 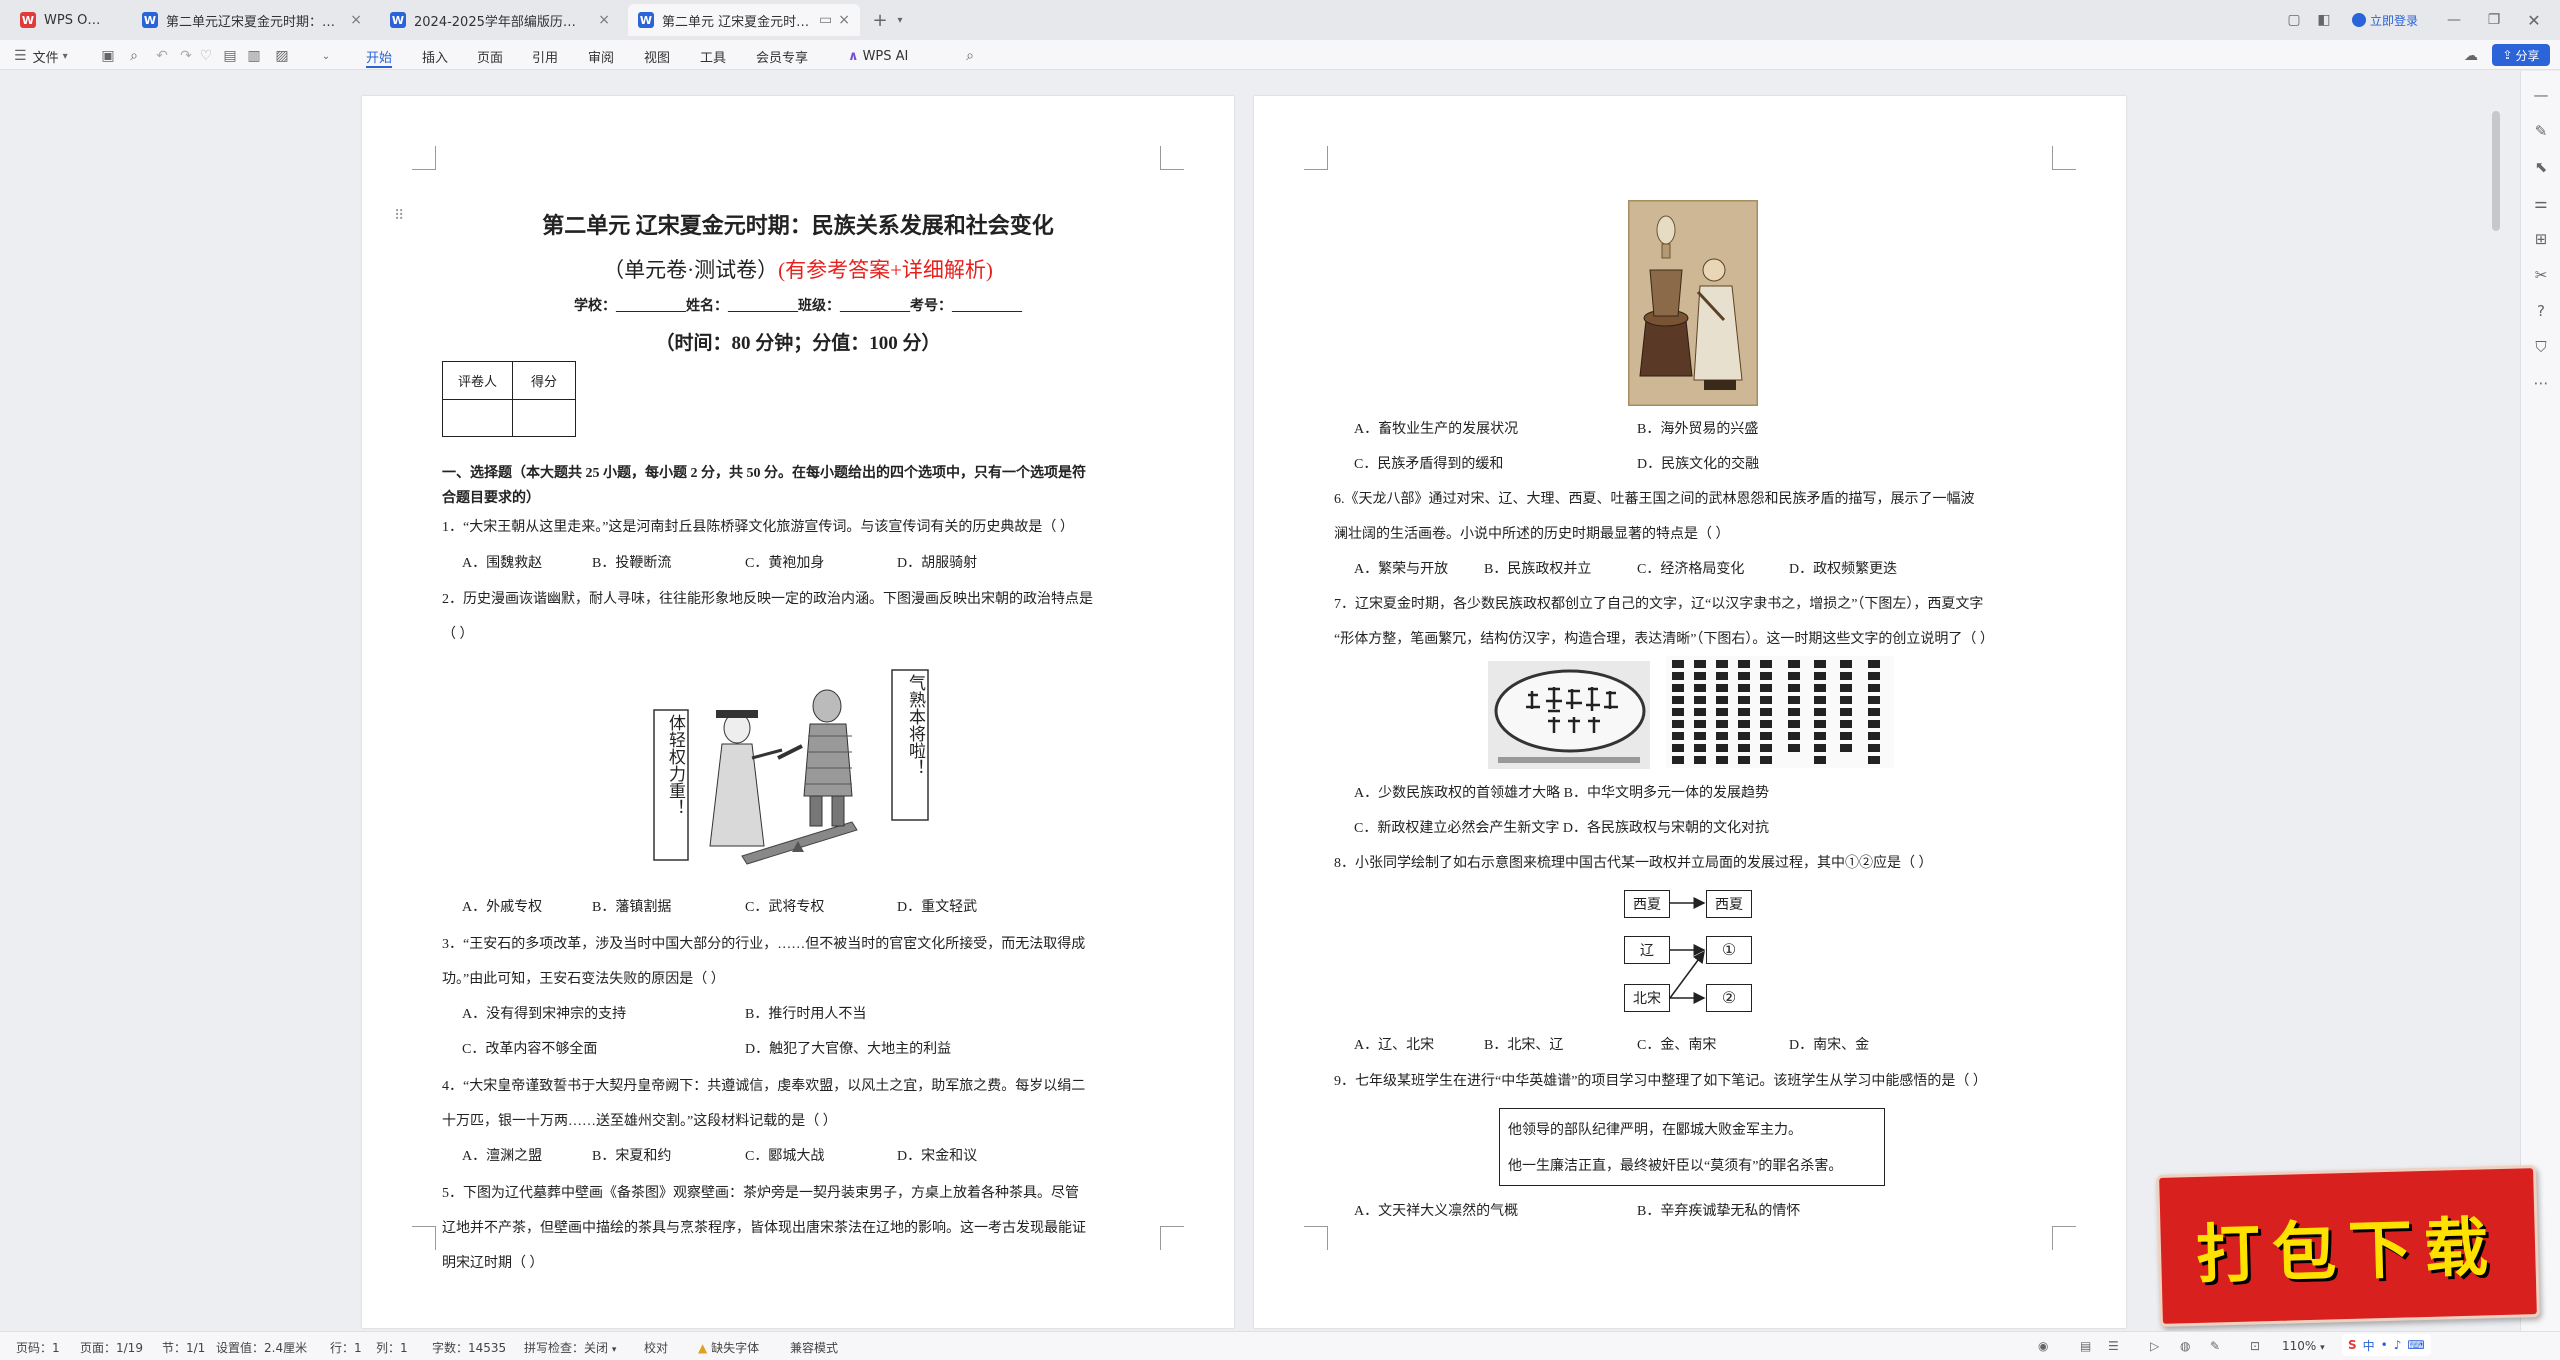 I want to click on option: D．重文轻武, so click(x=937, y=907).